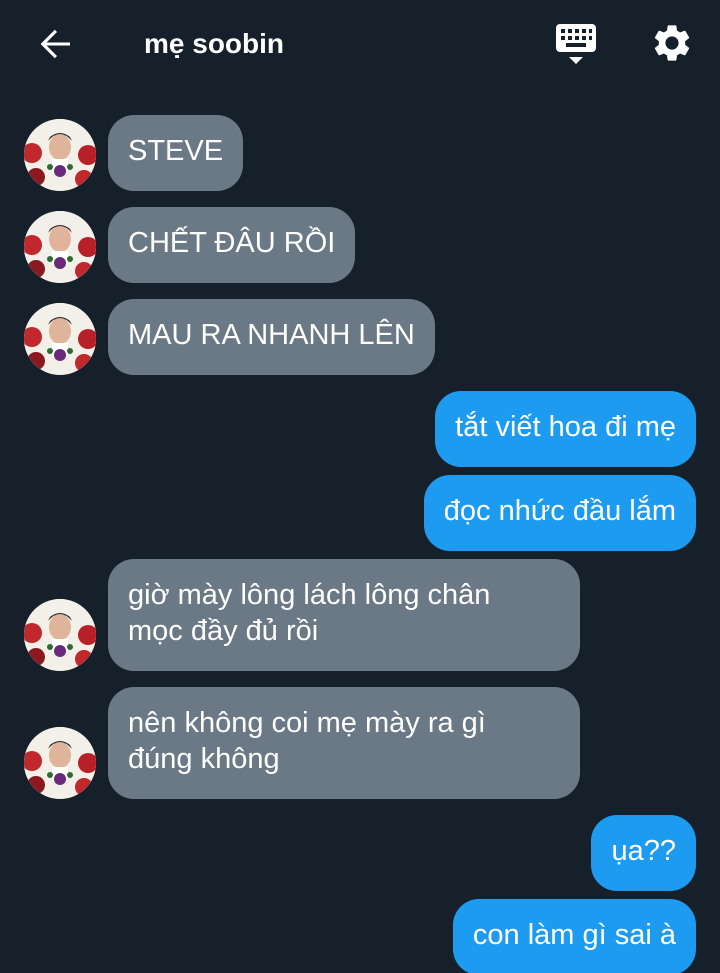  I want to click on gear-icon, so click(672, 43).